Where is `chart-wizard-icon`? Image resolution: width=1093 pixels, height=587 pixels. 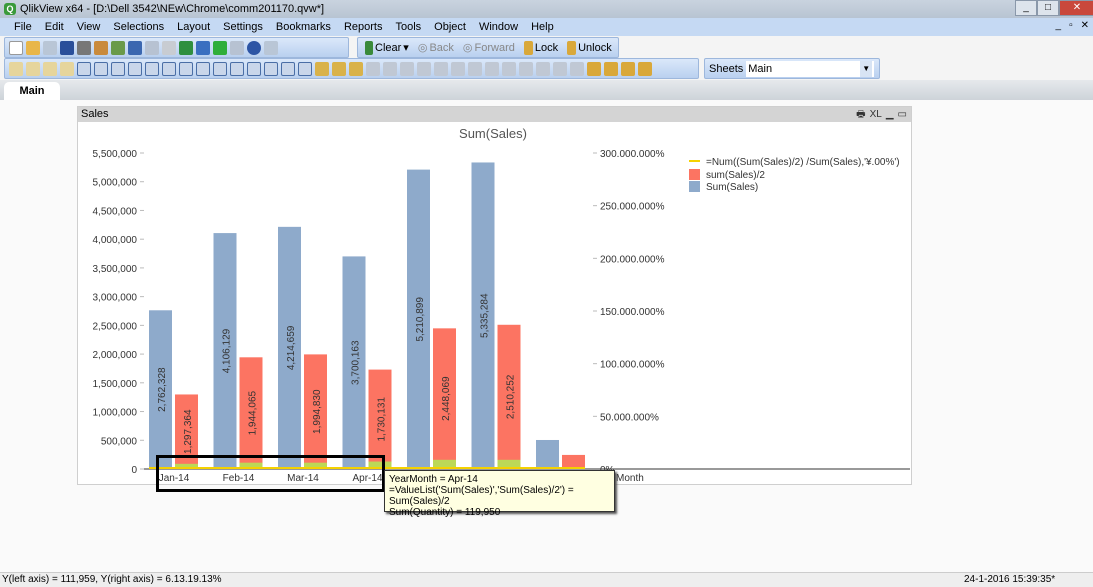 chart-wizard-icon is located at coordinates (203, 47).